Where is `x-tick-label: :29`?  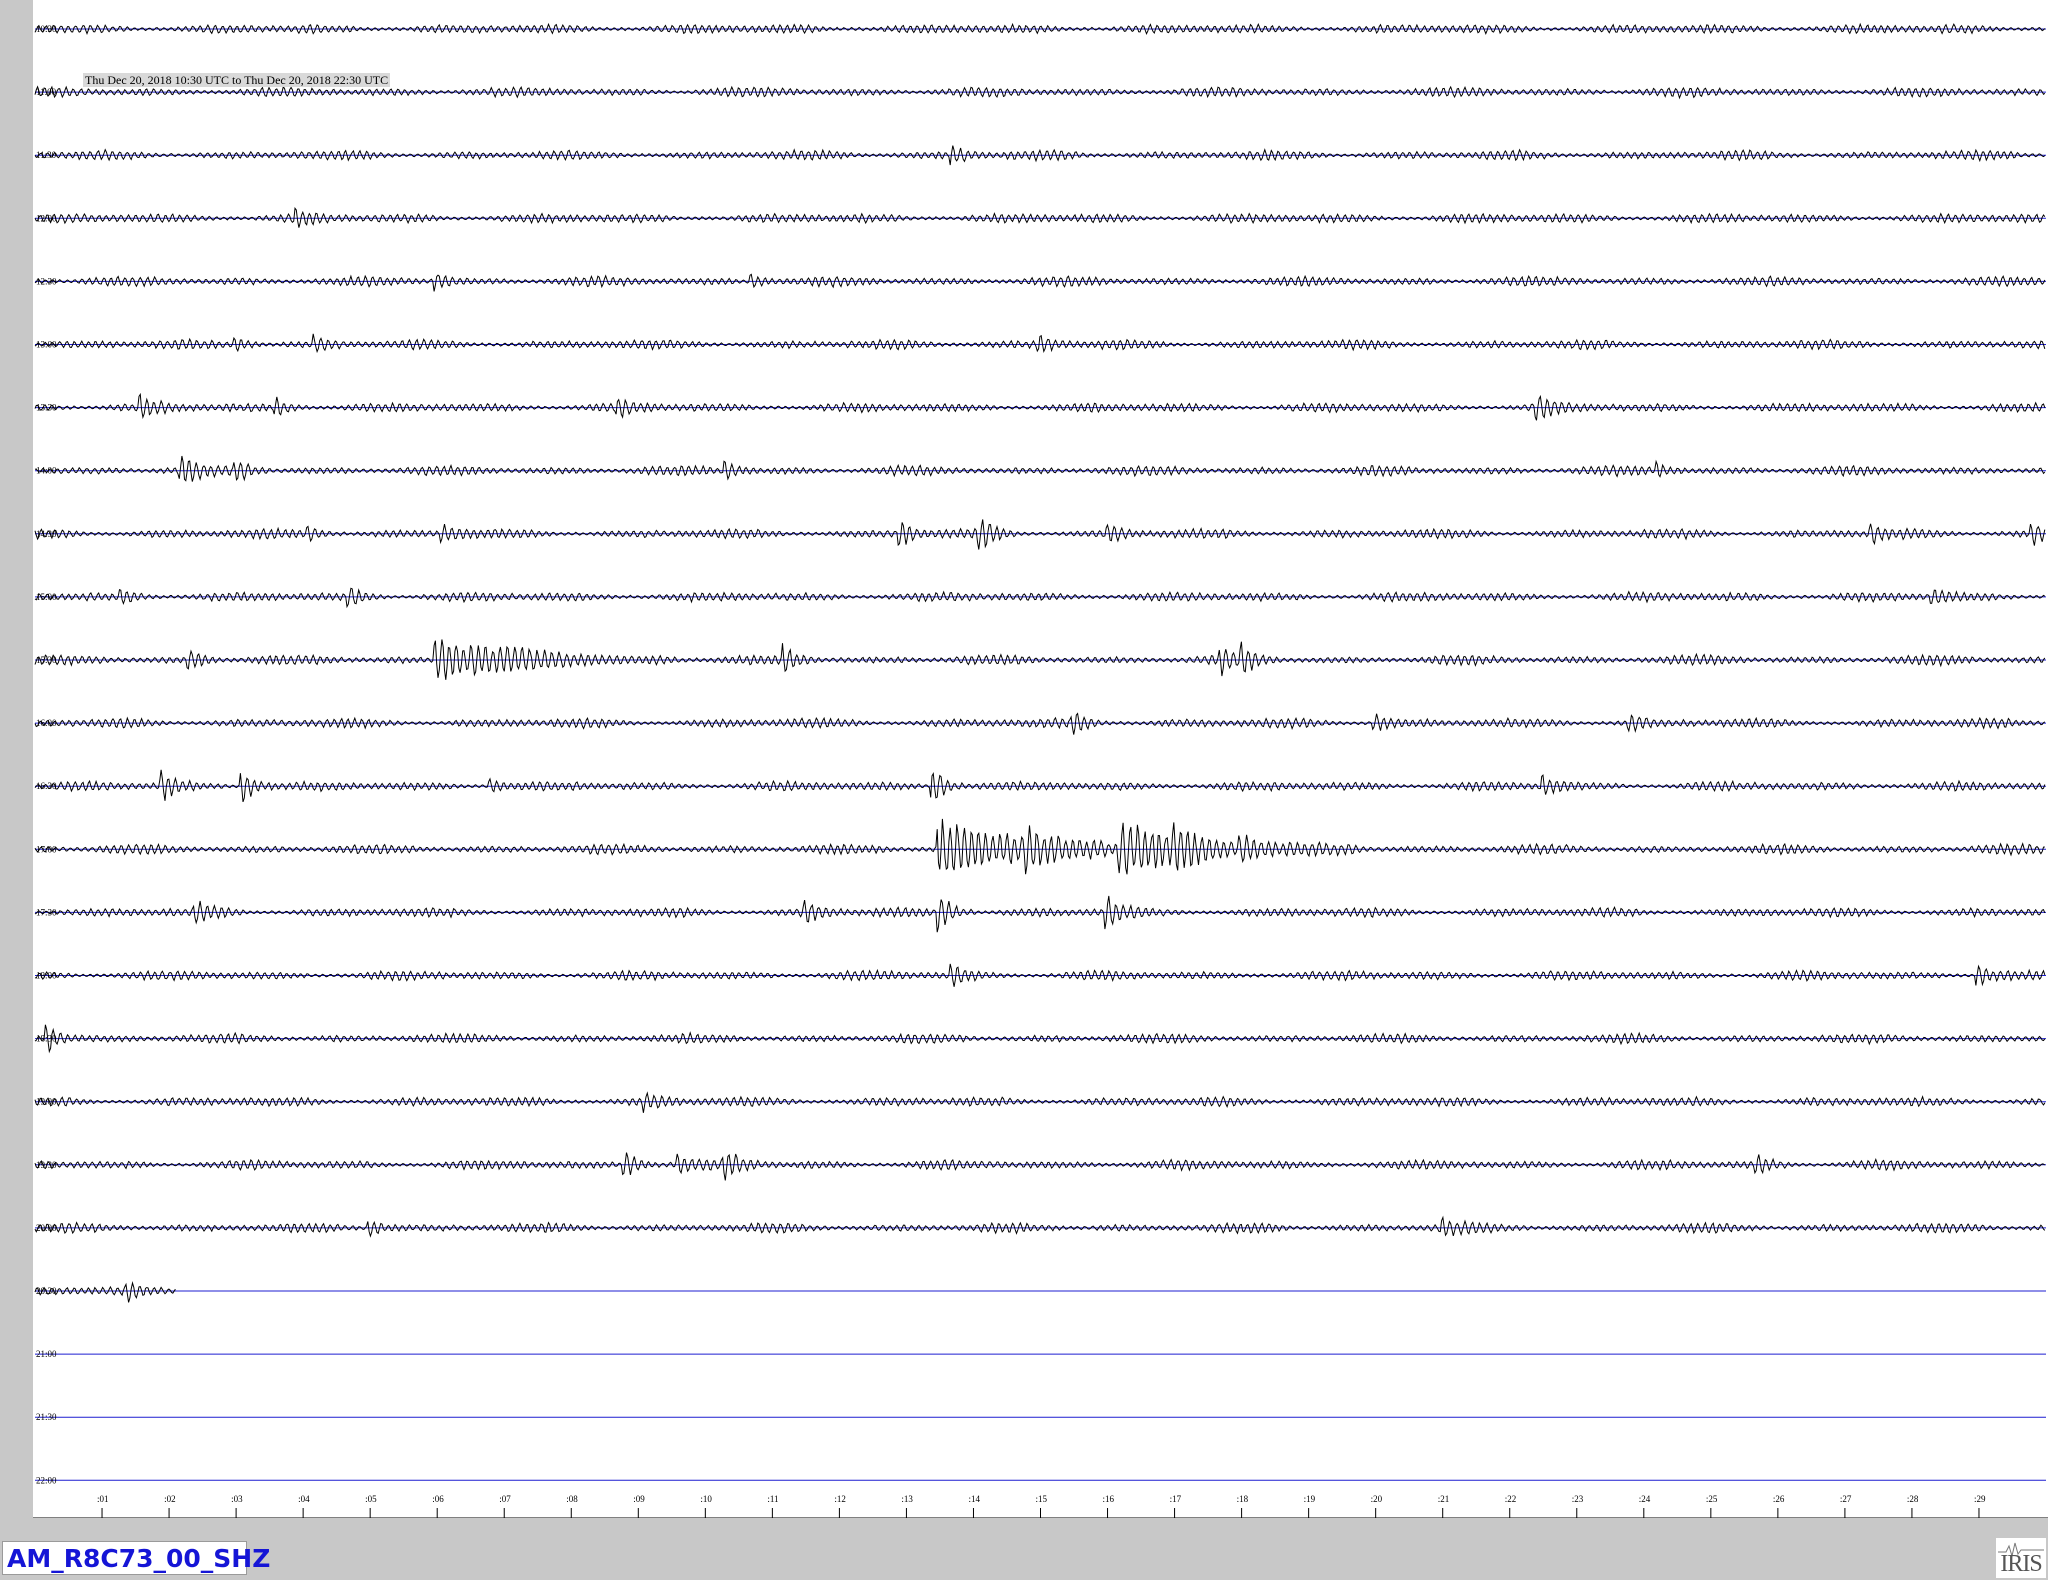 x-tick-label: :29 is located at coordinates (1980, 1499).